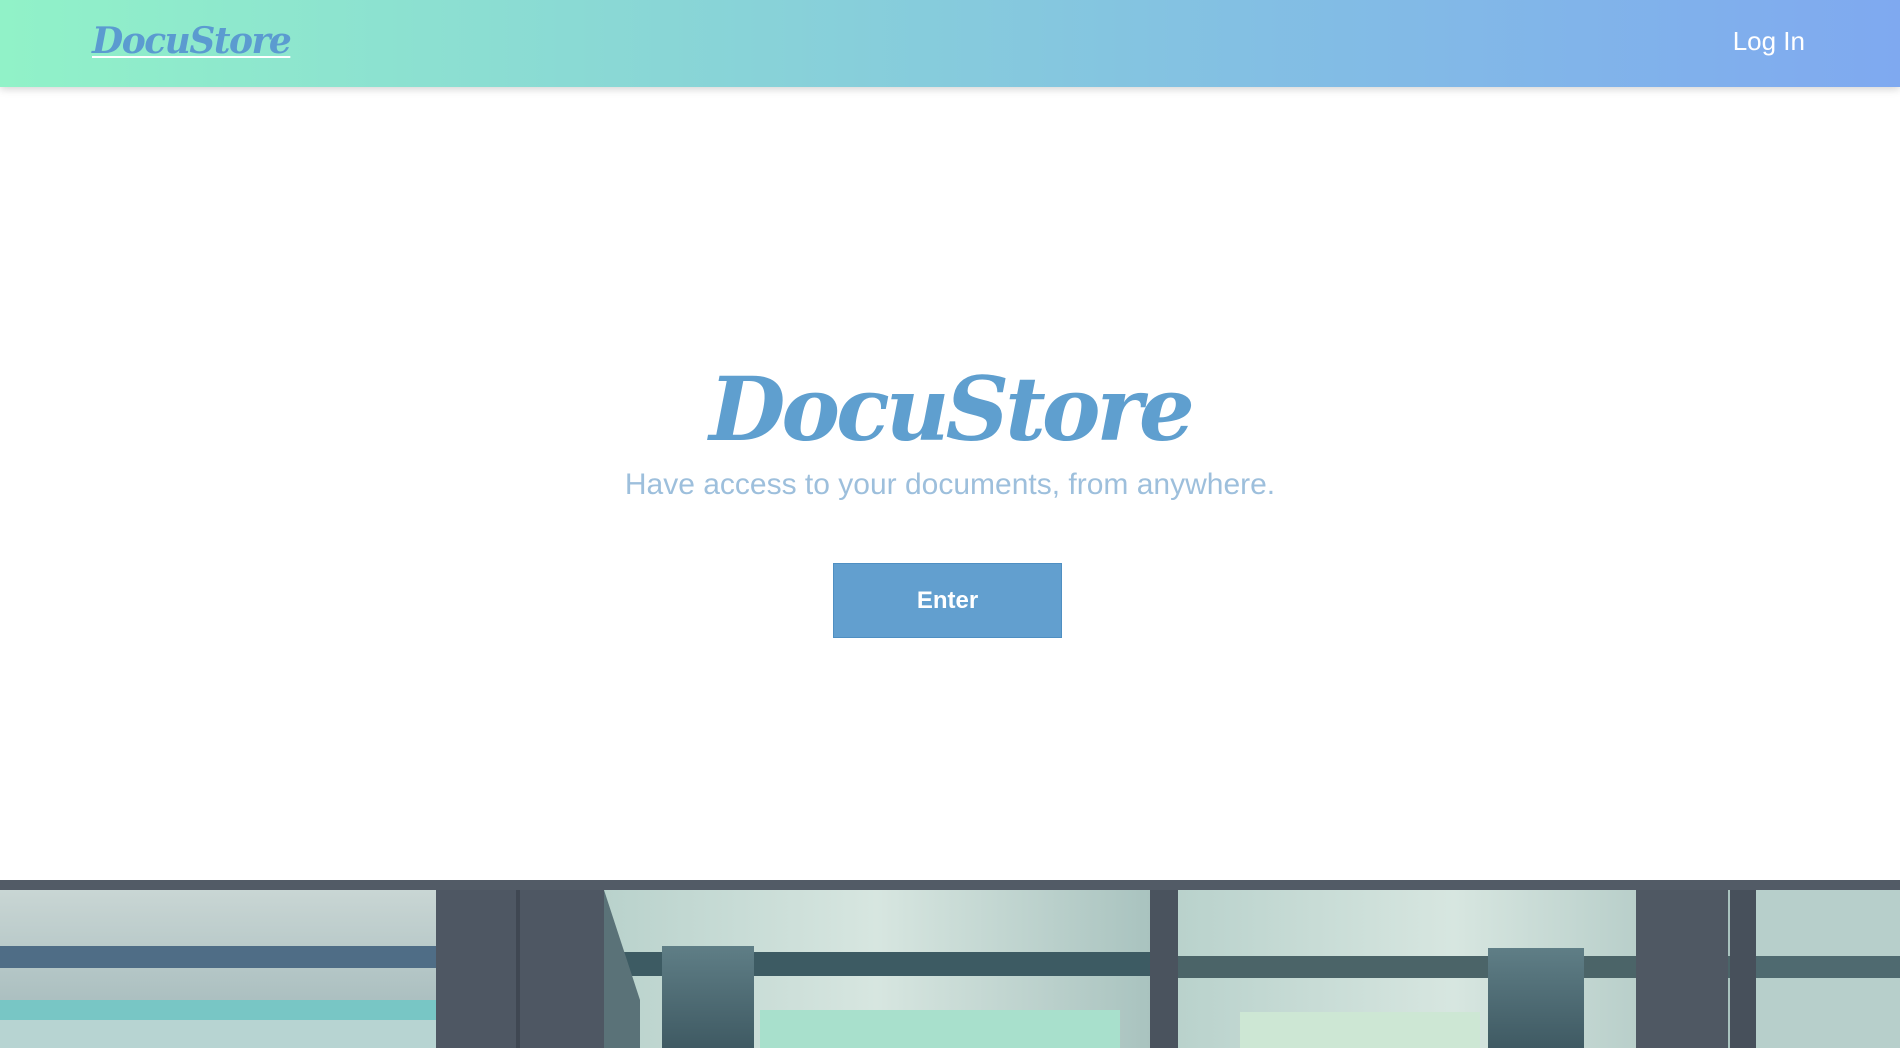  Describe the element at coordinates (952, 409) in the screenshot. I see `hero-title: DocuStore` at that location.